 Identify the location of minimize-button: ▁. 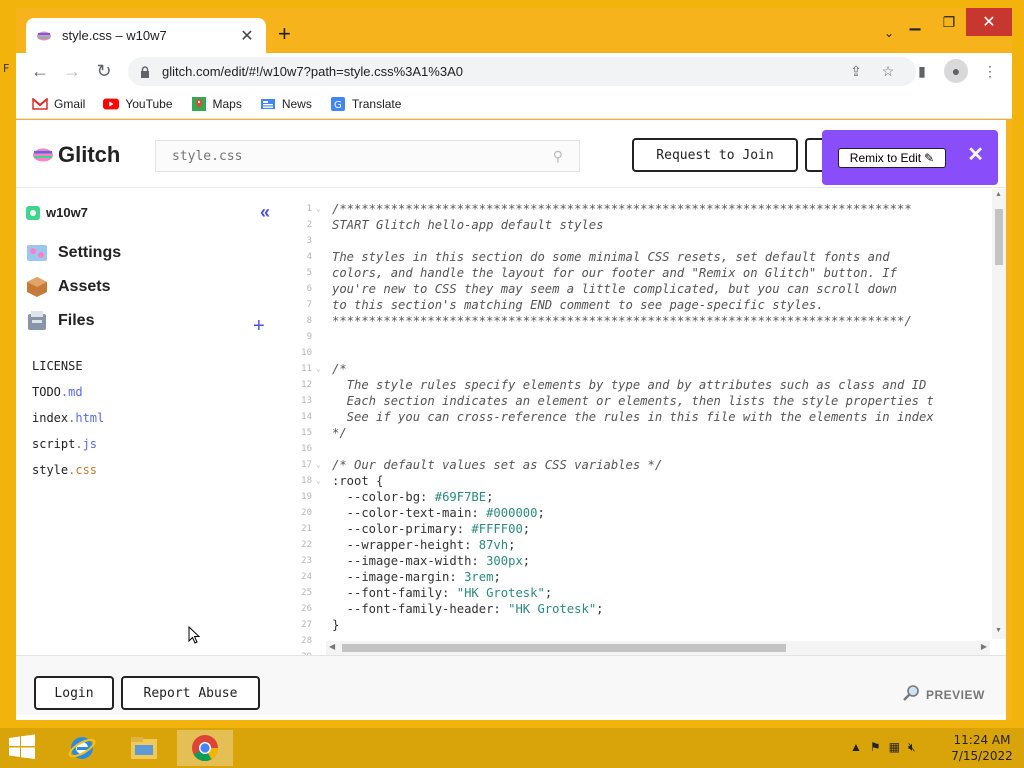
(915, 22).